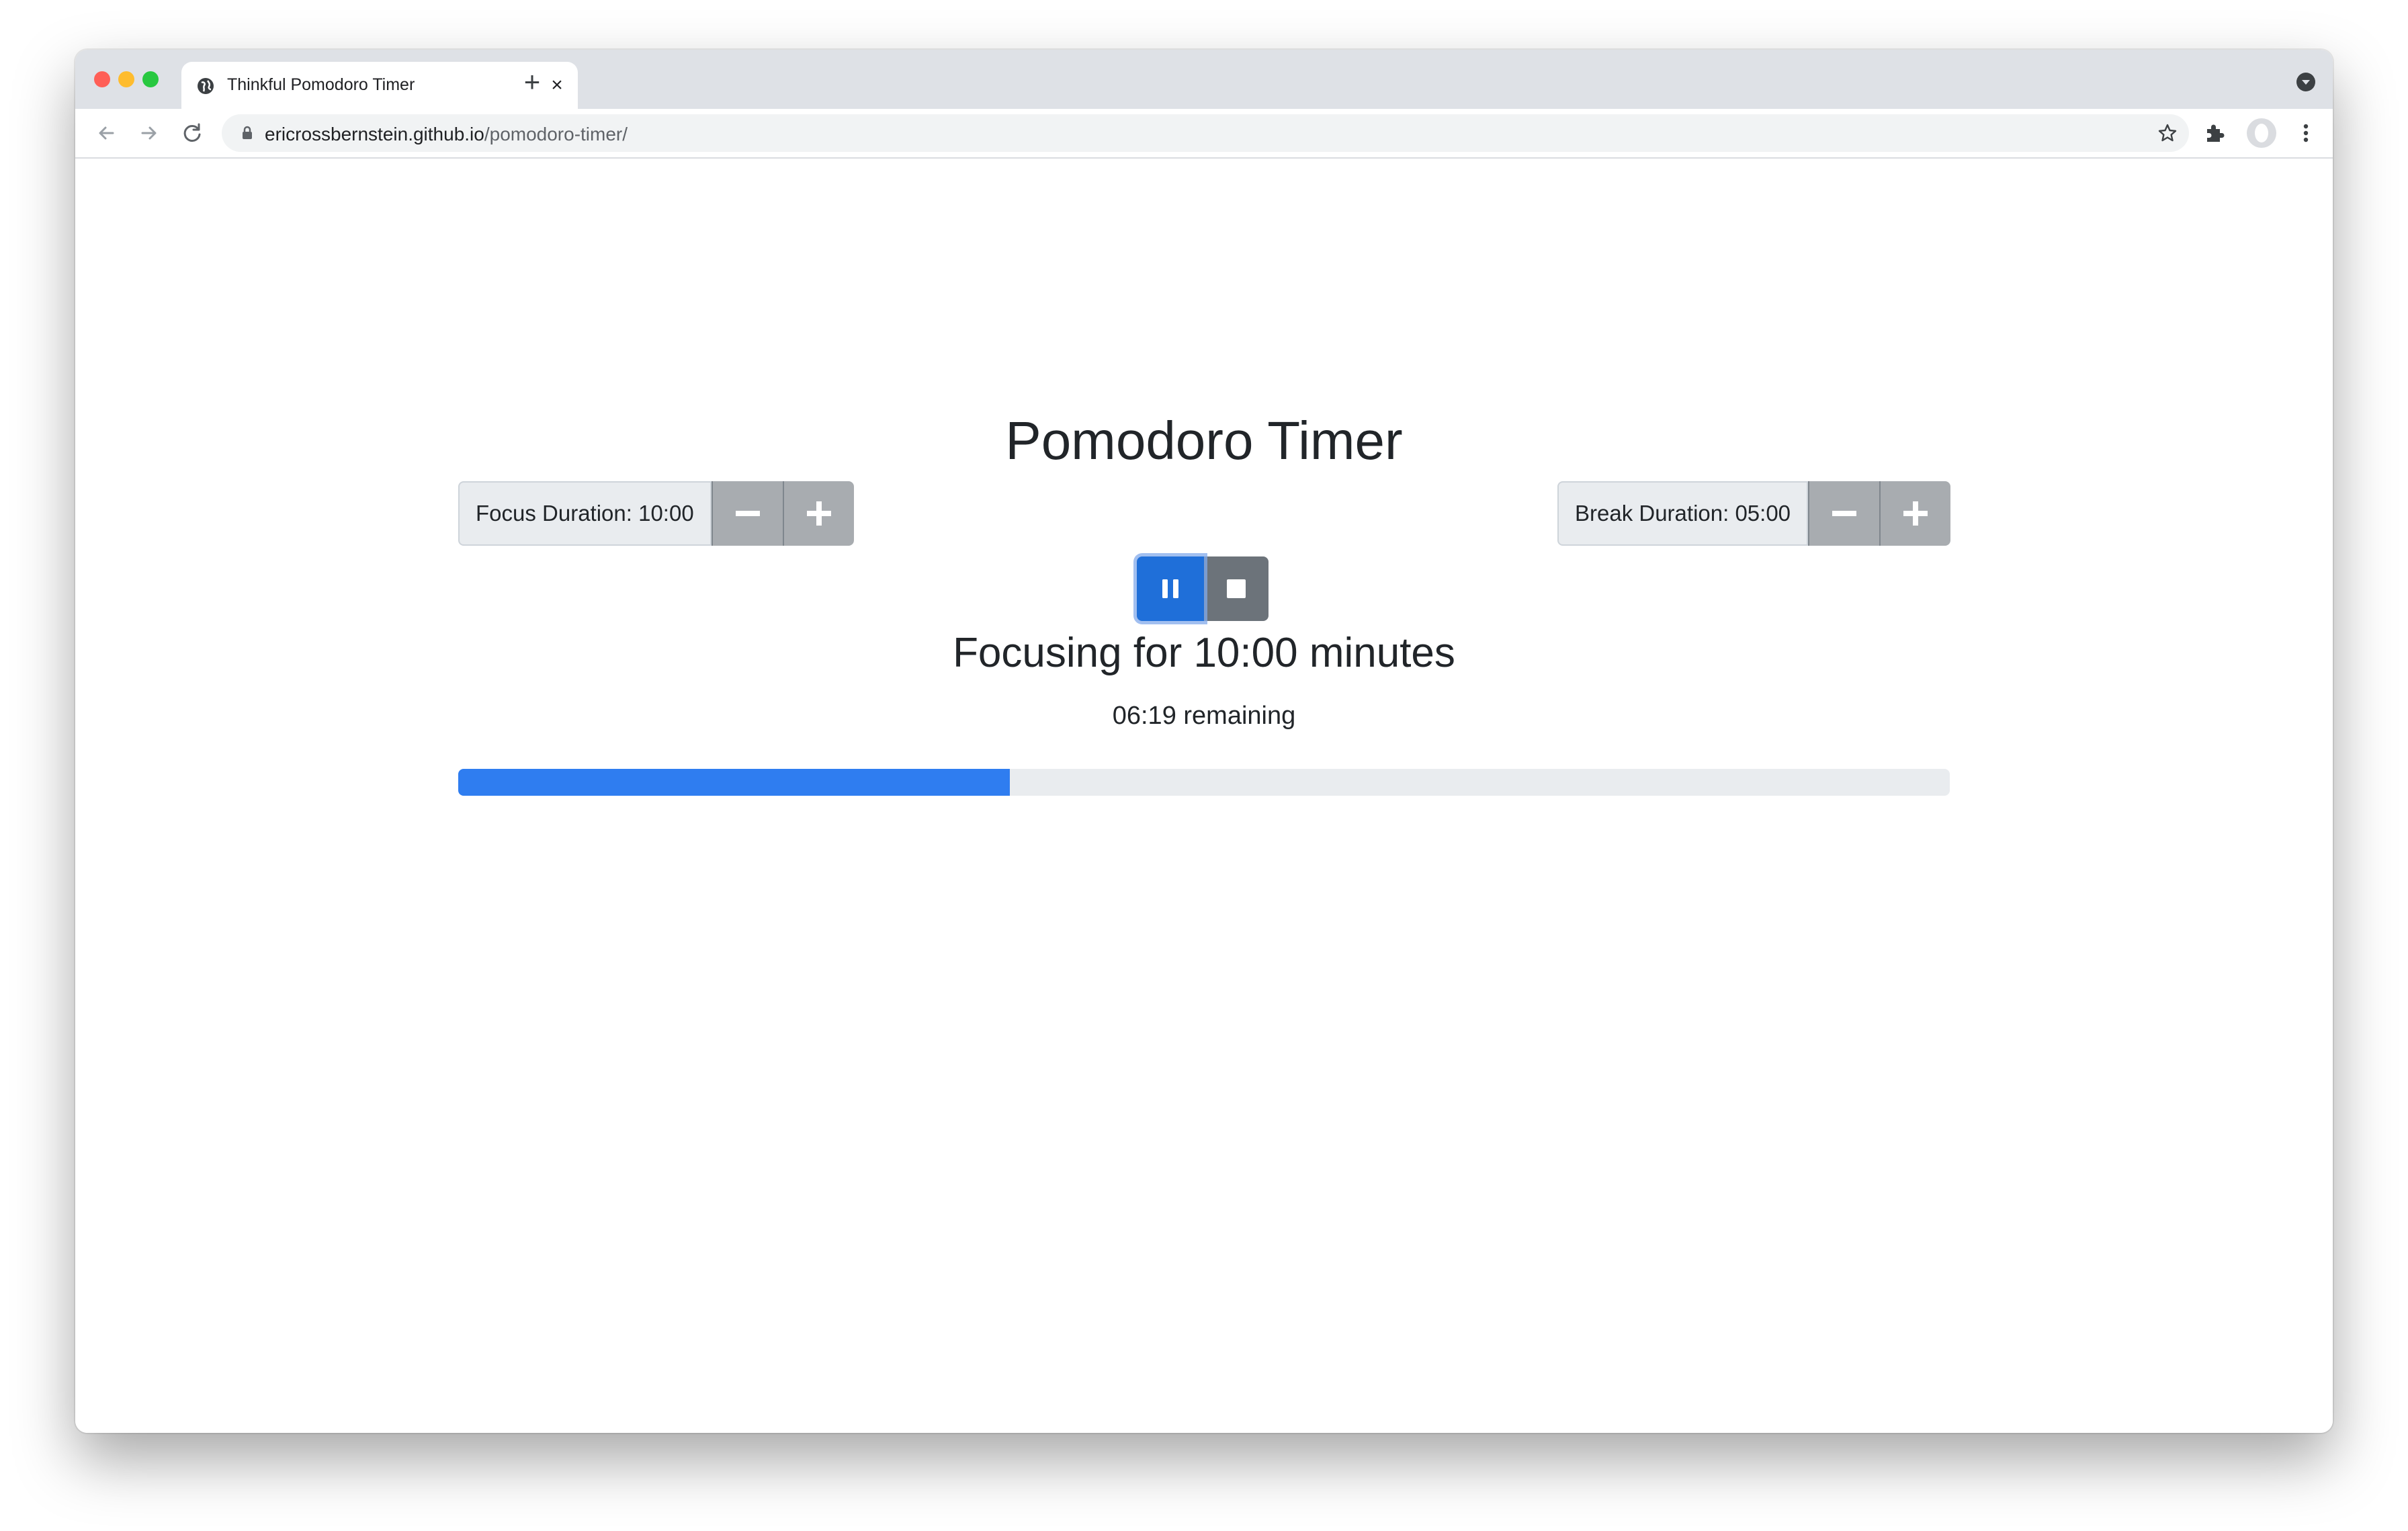 The height and width of the screenshot is (1531, 2408). I want to click on session-status-heading: Focusing for 10:00 minutes, so click(1204, 653).